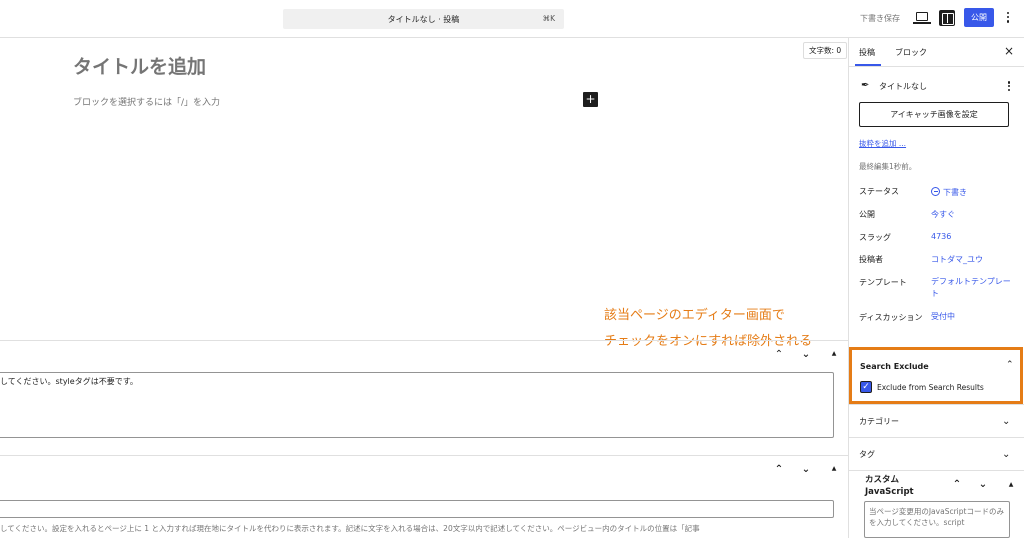 This screenshot has width=1024, height=538. Describe the element at coordinates (879, 191) in the screenshot. I see `status-label: ステータス` at that location.